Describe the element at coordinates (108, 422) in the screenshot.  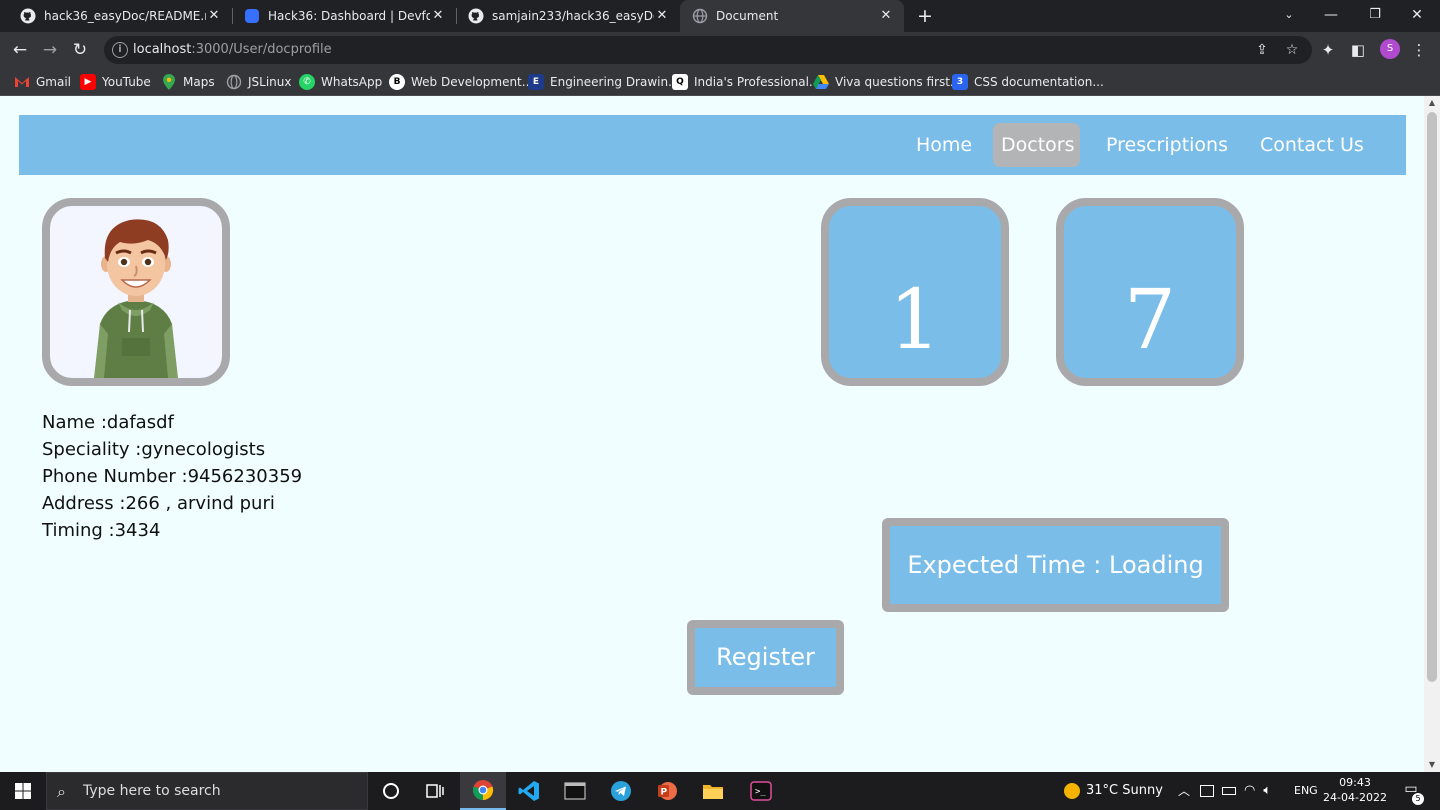
I see `doctor-name: Name :dafasdf` at that location.